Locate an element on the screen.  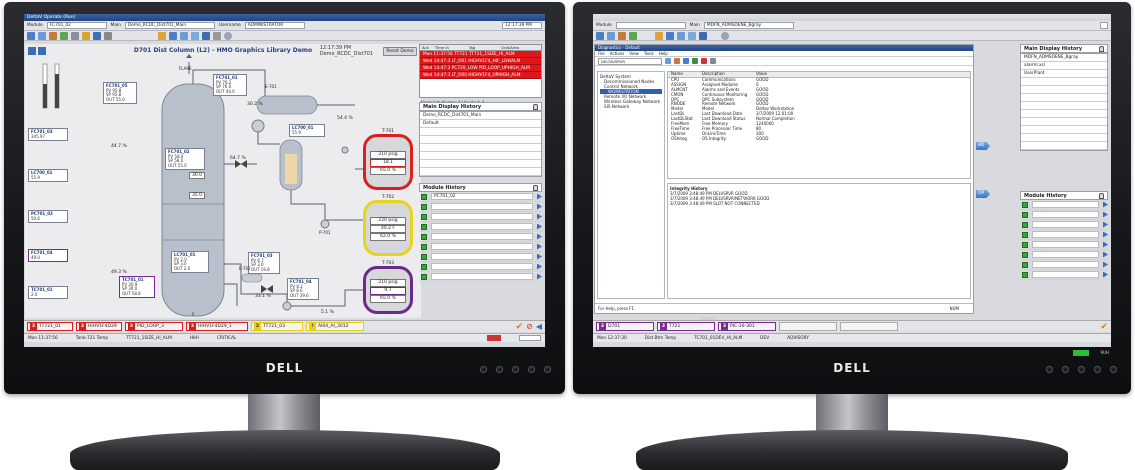
side-tag-4: FC701_04 49.0 is located at coordinates (48, 256).